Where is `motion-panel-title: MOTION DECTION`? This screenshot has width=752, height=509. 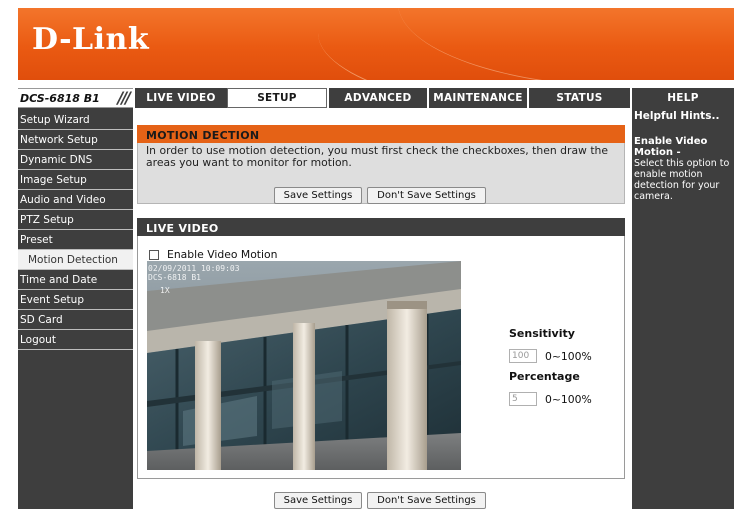
motion-panel-title: MOTION DECTION is located at coordinates (381, 134).